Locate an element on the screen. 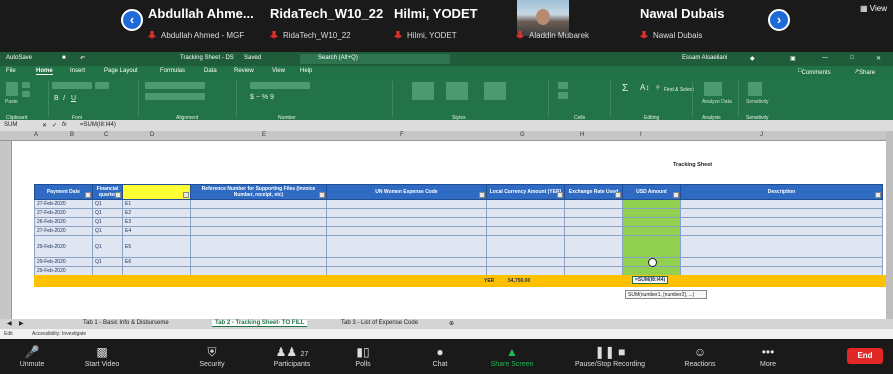 This screenshot has width=893, height=374. help-icon: ◆ is located at coordinates (752, 58).